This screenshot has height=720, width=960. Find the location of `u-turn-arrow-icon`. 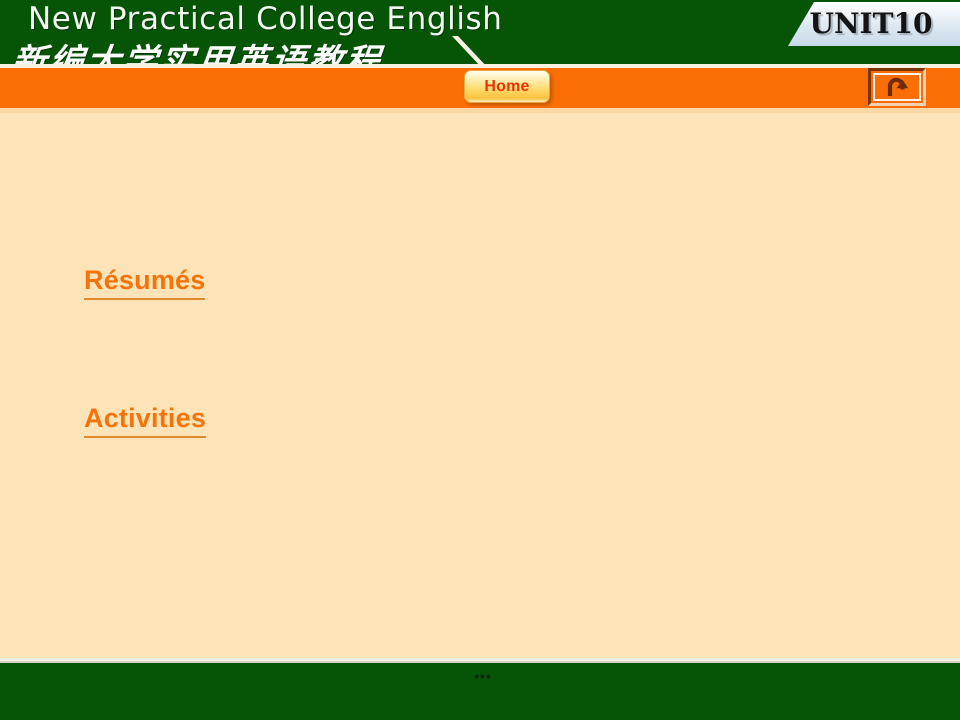

u-turn-arrow-icon is located at coordinates (897, 87).